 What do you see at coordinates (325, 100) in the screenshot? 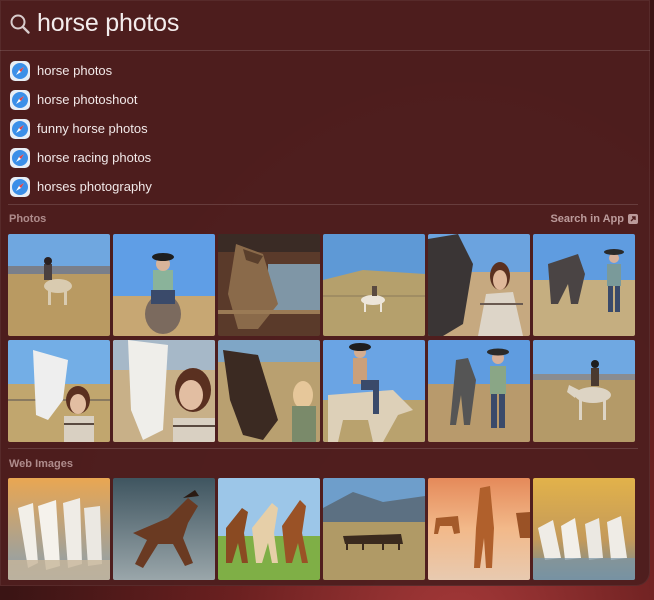
I see `suggestion-item: horse photoshoot` at bounding box center [325, 100].